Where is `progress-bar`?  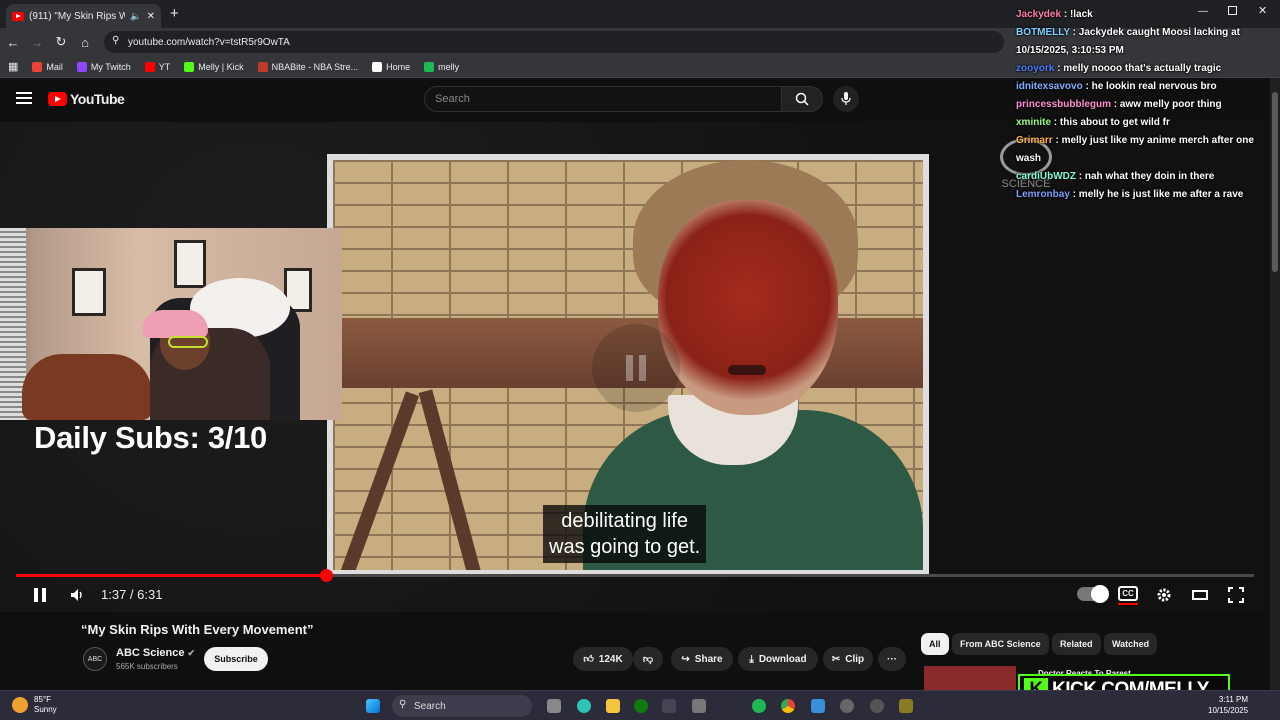
progress-bar is located at coordinates (635, 575).